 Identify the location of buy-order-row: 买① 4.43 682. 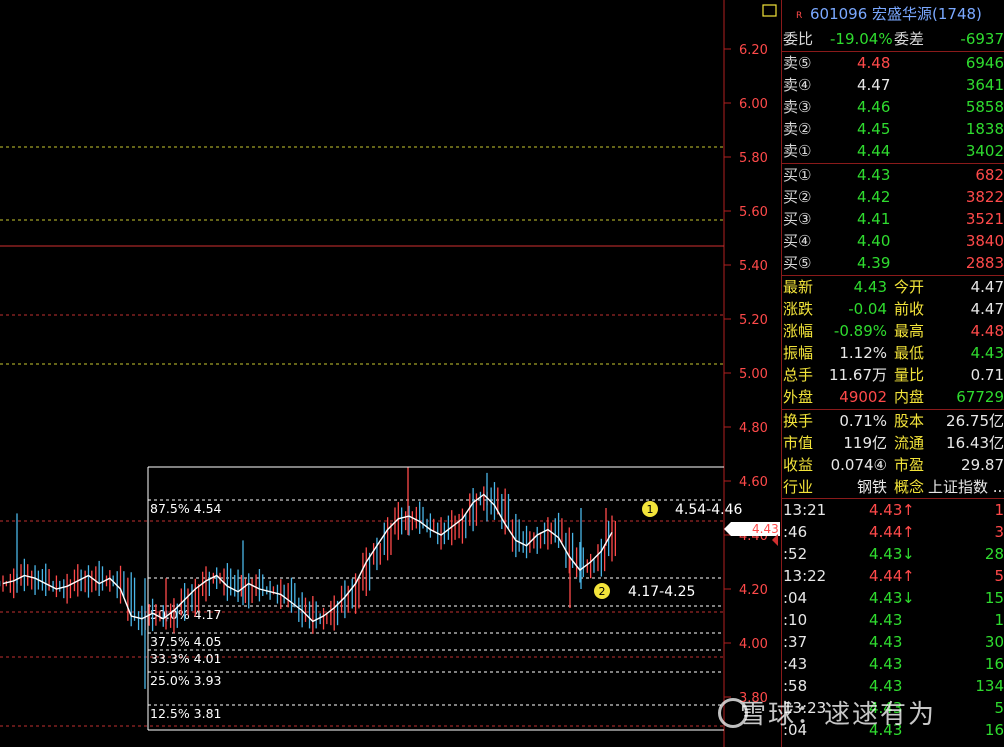
(893, 175).